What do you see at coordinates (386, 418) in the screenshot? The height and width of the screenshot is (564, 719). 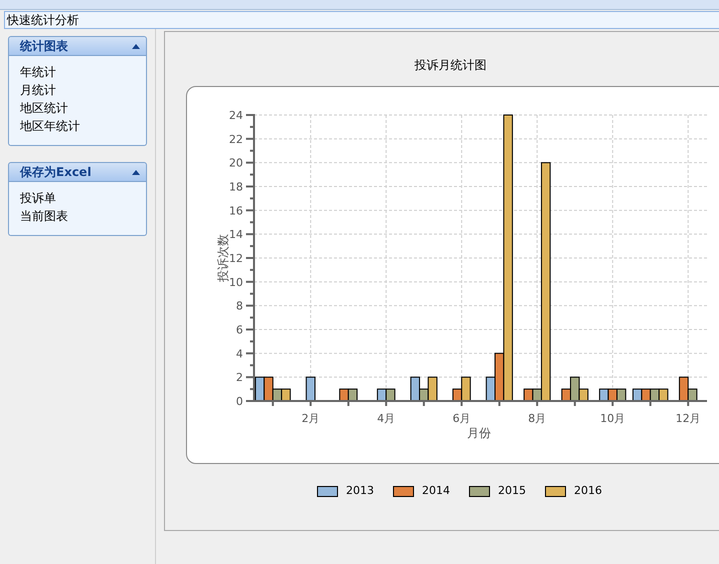 I see `tick-label: 4月` at bounding box center [386, 418].